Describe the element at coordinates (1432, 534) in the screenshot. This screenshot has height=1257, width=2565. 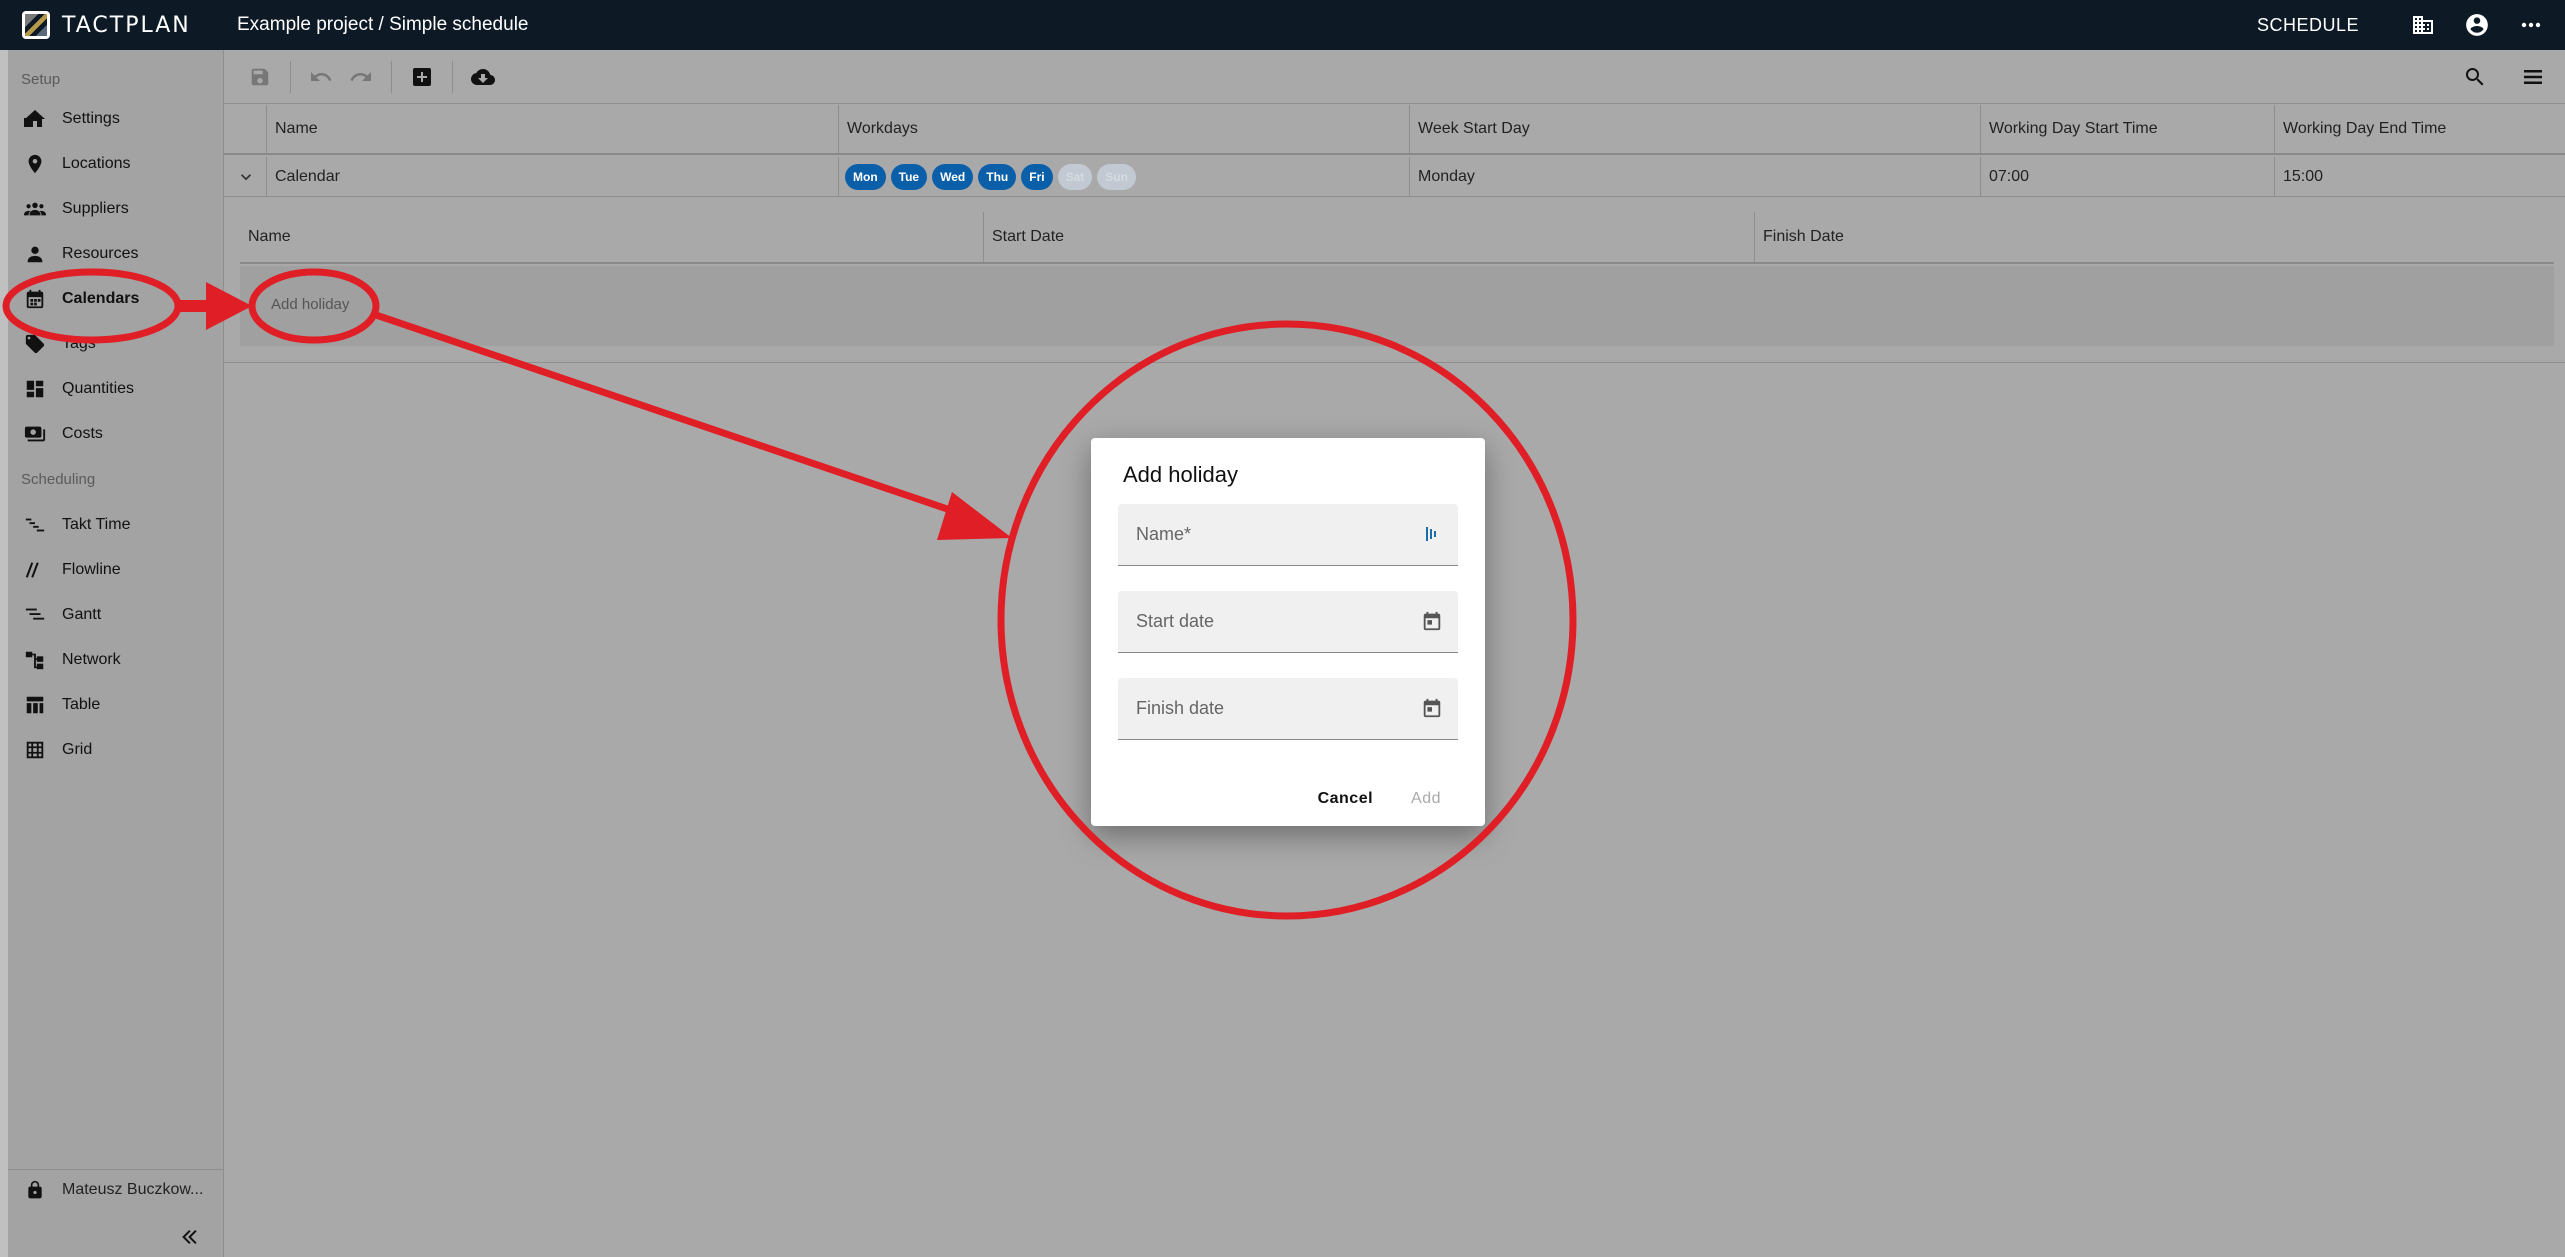
I see `autofill-icon` at that location.